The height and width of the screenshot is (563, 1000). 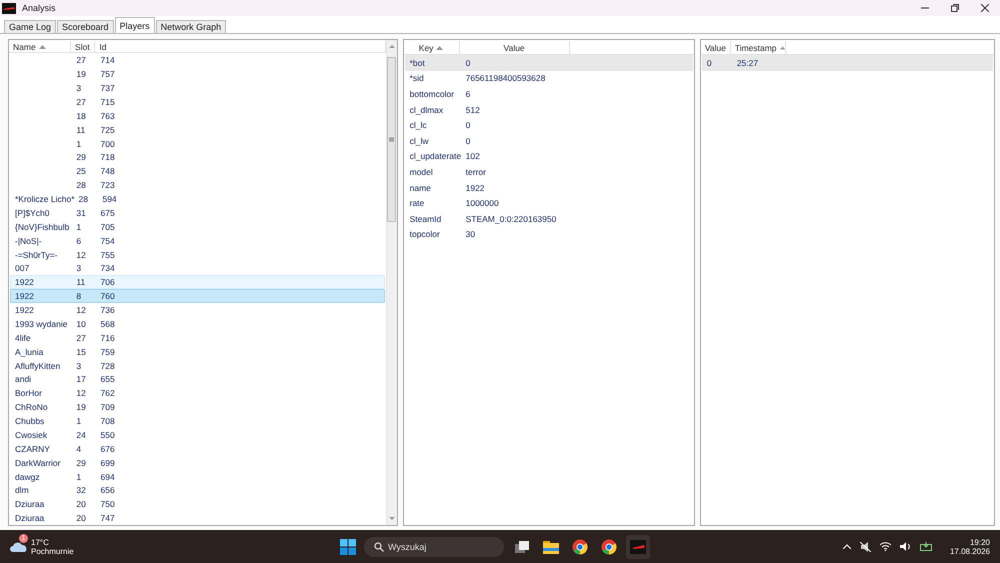 I want to click on table-cell-text: 763, so click(x=107, y=115).